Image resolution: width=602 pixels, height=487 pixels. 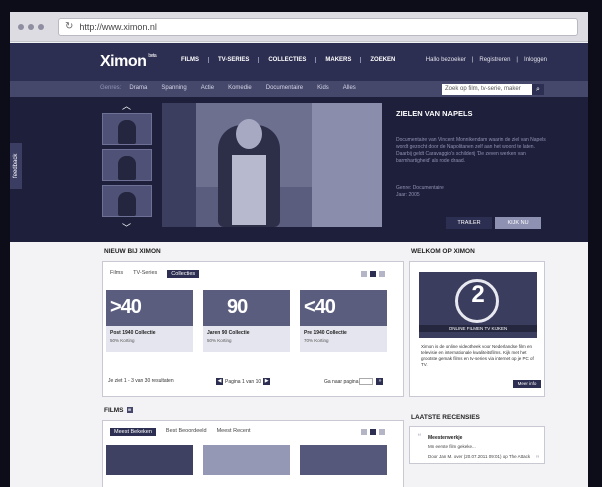 What do you see at coordinates (537, 459) in the screenshot?
I see `quote-close-icon: ”` at bounding box center [537, 459].